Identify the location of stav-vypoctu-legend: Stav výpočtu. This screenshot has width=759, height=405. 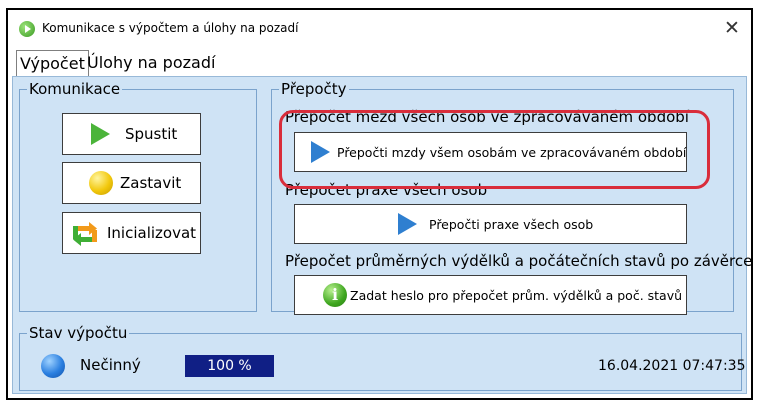
(78, 333).